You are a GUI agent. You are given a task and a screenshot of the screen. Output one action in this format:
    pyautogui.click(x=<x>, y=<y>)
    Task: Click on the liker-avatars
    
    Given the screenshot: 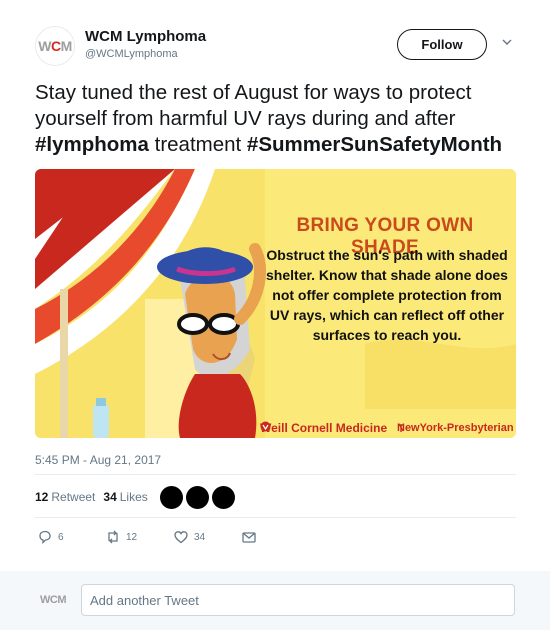 What is the action you would take?
    pyautogui.click(x=199, y=497)
    